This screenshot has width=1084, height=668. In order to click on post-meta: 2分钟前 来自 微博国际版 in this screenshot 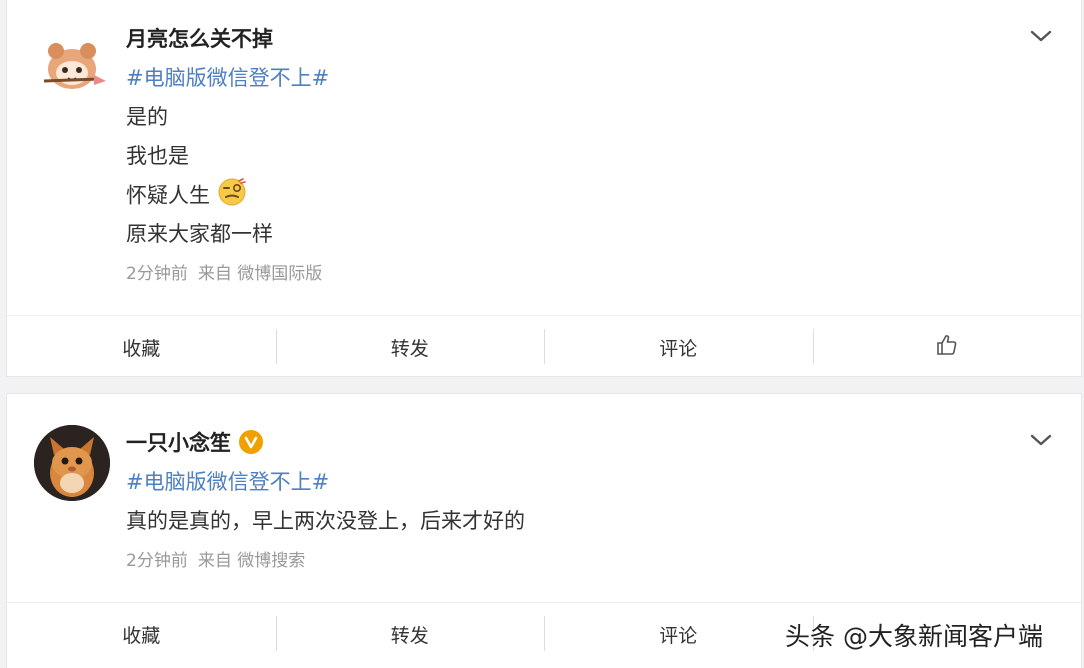, I will do `click(224, 271)`.